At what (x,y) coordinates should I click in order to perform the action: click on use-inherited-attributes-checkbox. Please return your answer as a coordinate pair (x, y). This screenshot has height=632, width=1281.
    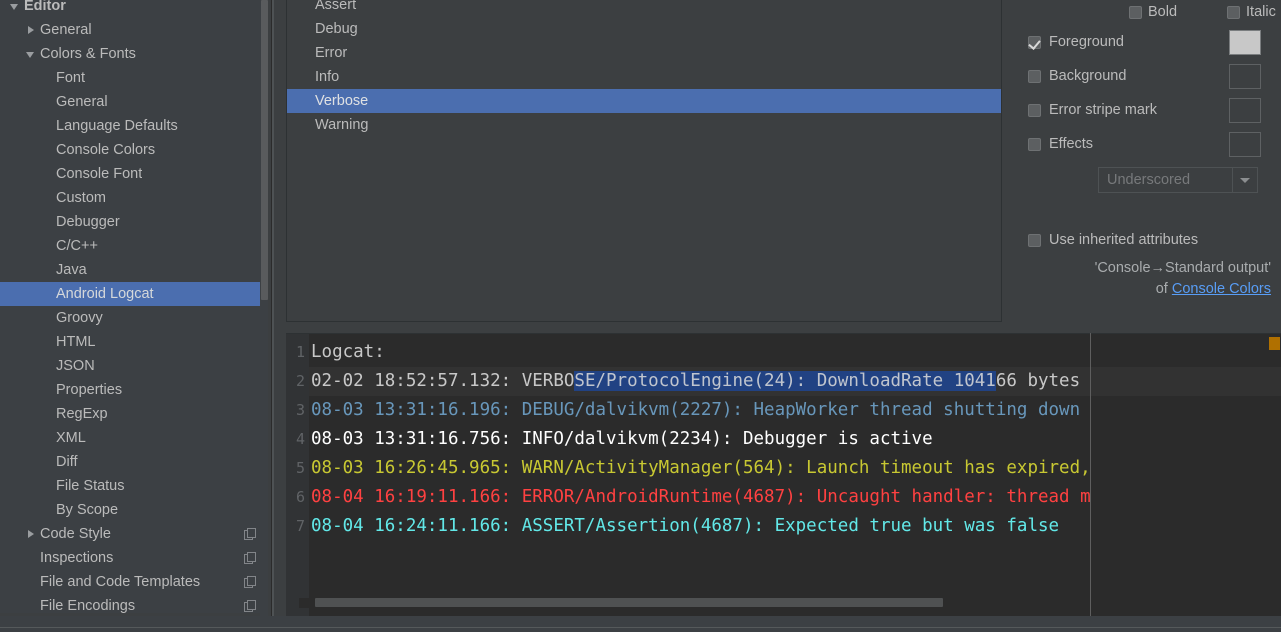
    Looking at the image, I should click on (1034, 240).